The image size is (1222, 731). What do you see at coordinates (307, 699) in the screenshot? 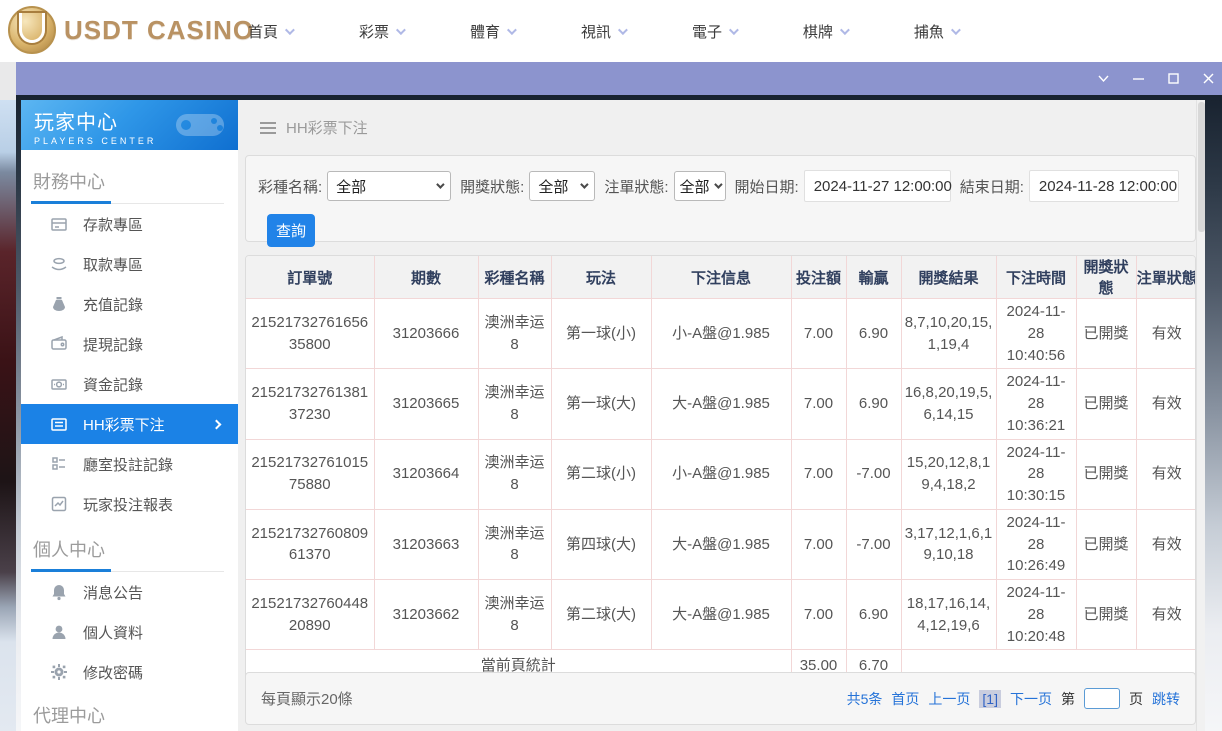
I see `page-size-label: 每頁顯示20條` at bounding box center [307, 699].